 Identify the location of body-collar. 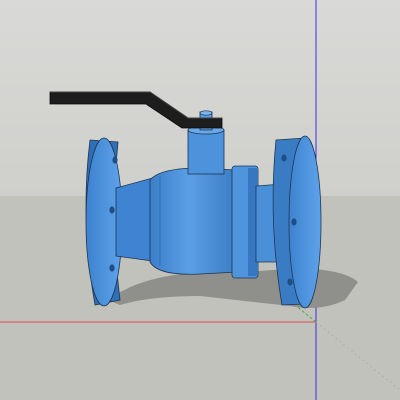
(245, 222).